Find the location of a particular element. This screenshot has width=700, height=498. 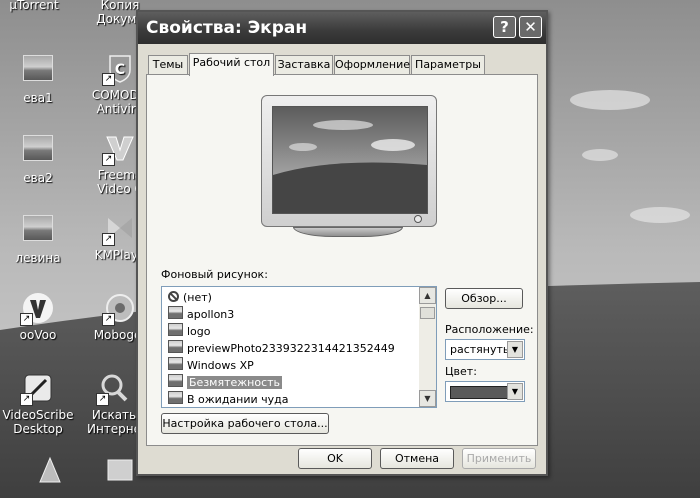

desktop-icon-eva1: ева1 is located at coordinates (38, 78).